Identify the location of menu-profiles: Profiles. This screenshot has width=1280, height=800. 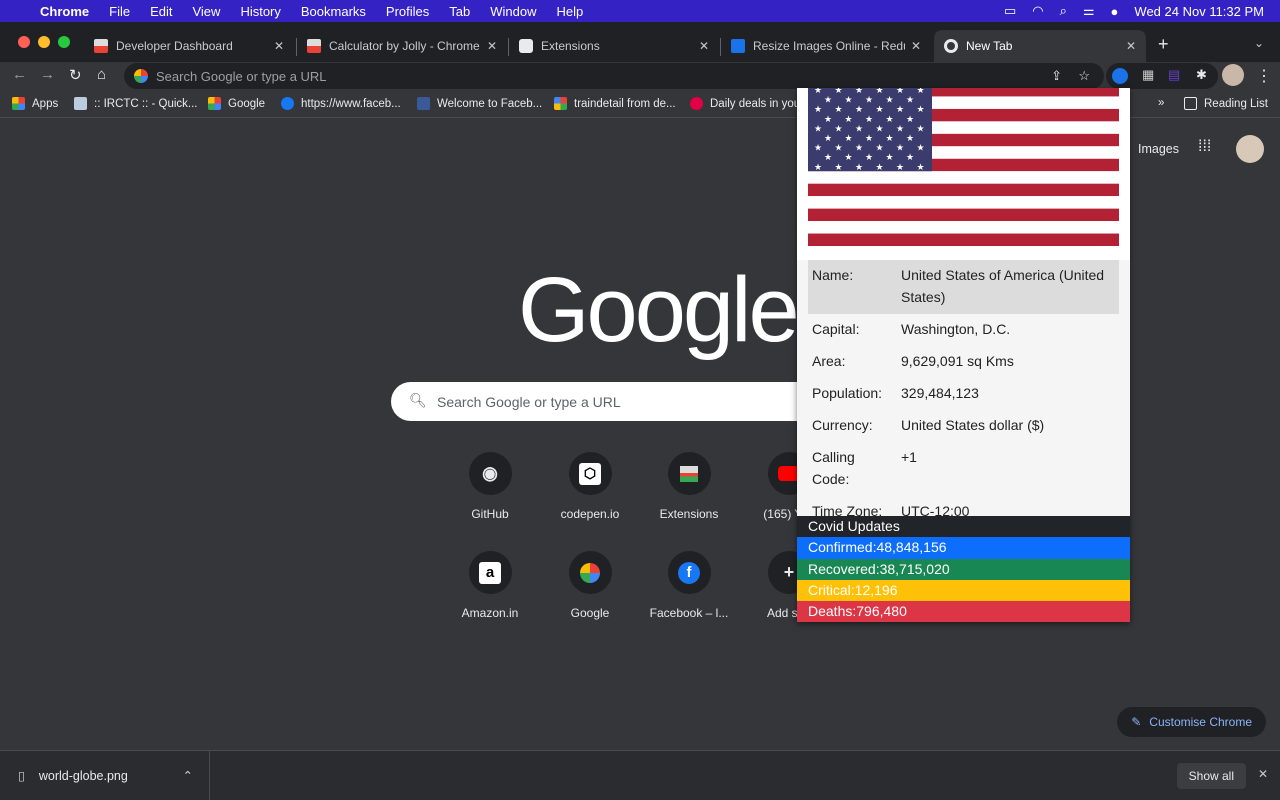
(407, 11).